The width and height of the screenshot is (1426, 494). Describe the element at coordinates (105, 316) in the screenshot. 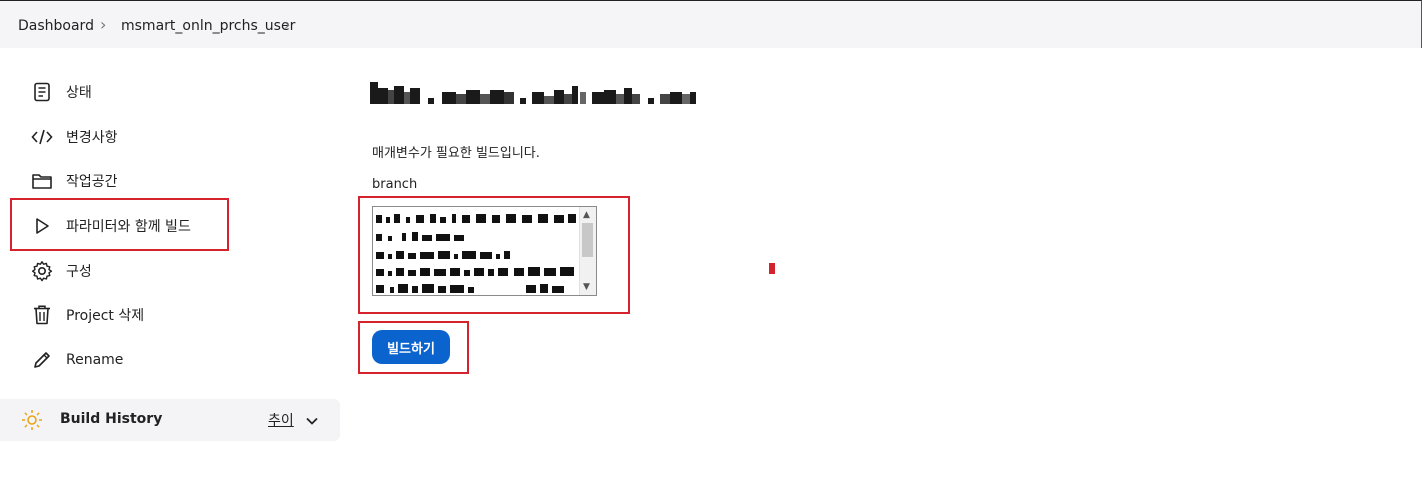

I see `sidebar-item-label: Project 삭제` at that location.